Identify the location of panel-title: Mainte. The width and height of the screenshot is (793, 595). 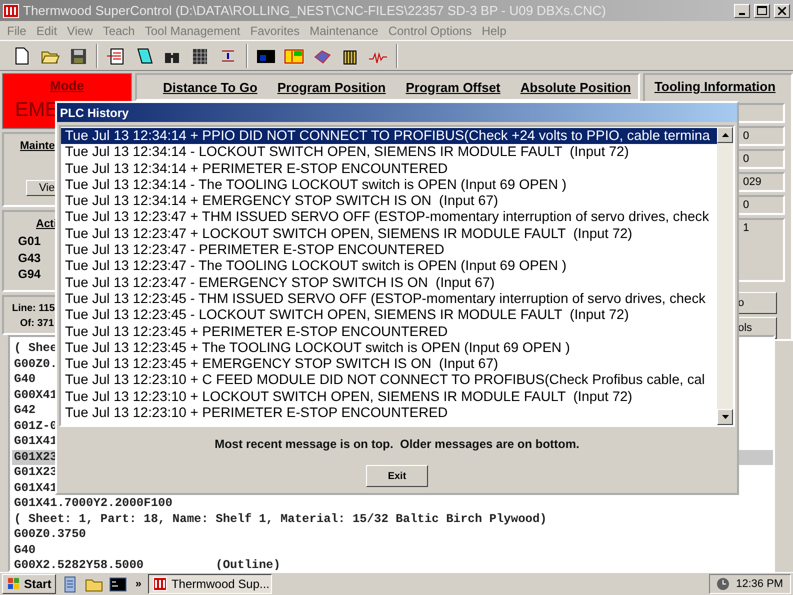
(37, 146).